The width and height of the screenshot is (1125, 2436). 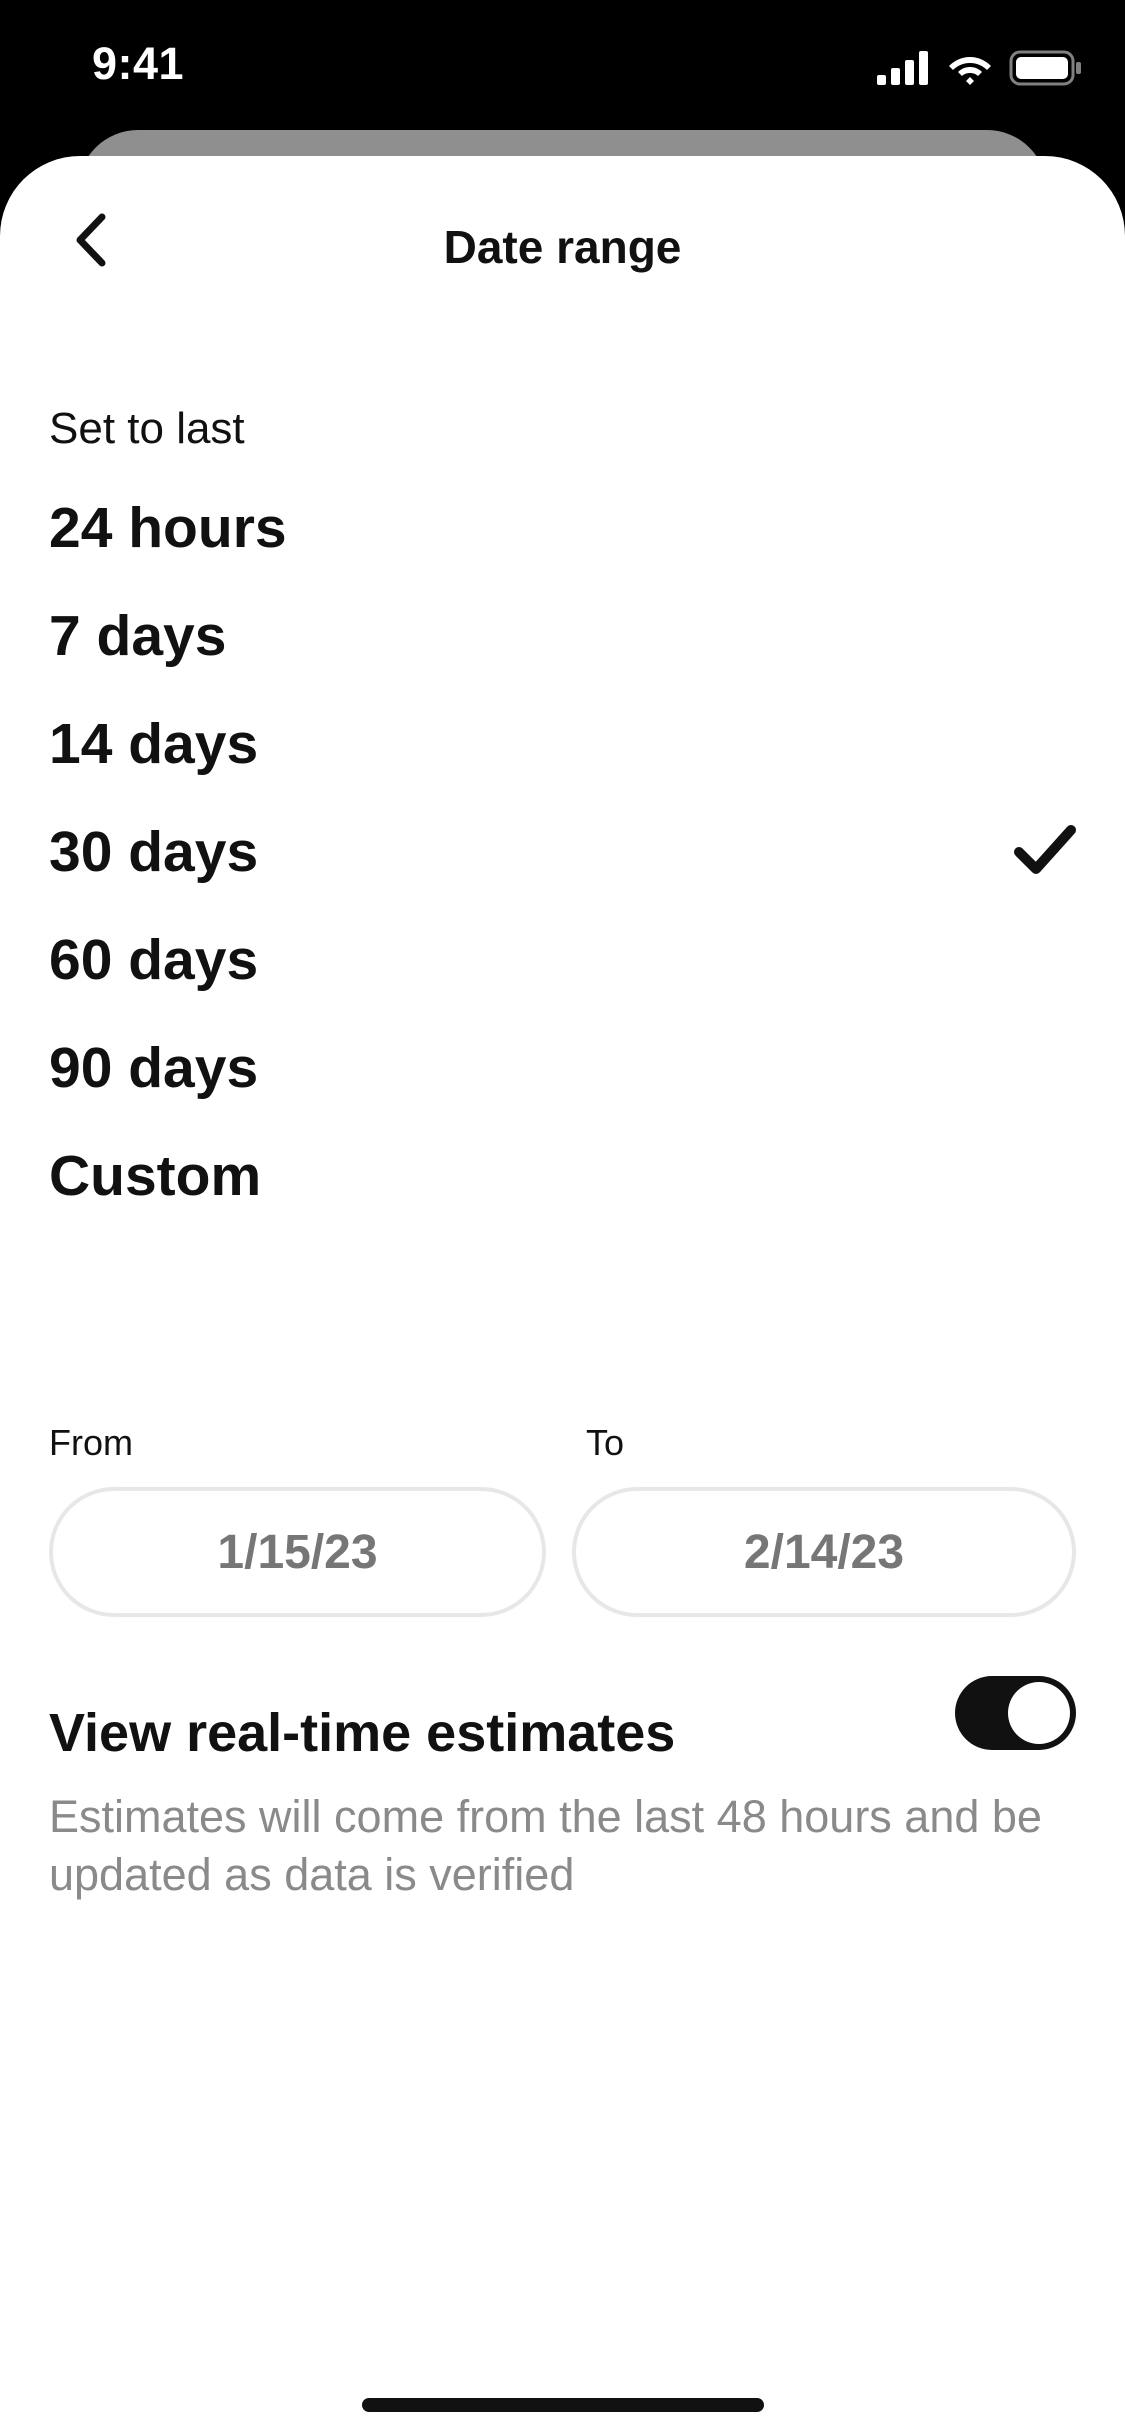 What do you see at coordinates (562, 1068) in the screenshot?
I see `option-90-days: 90 days` at bounding box center [562, 1068].